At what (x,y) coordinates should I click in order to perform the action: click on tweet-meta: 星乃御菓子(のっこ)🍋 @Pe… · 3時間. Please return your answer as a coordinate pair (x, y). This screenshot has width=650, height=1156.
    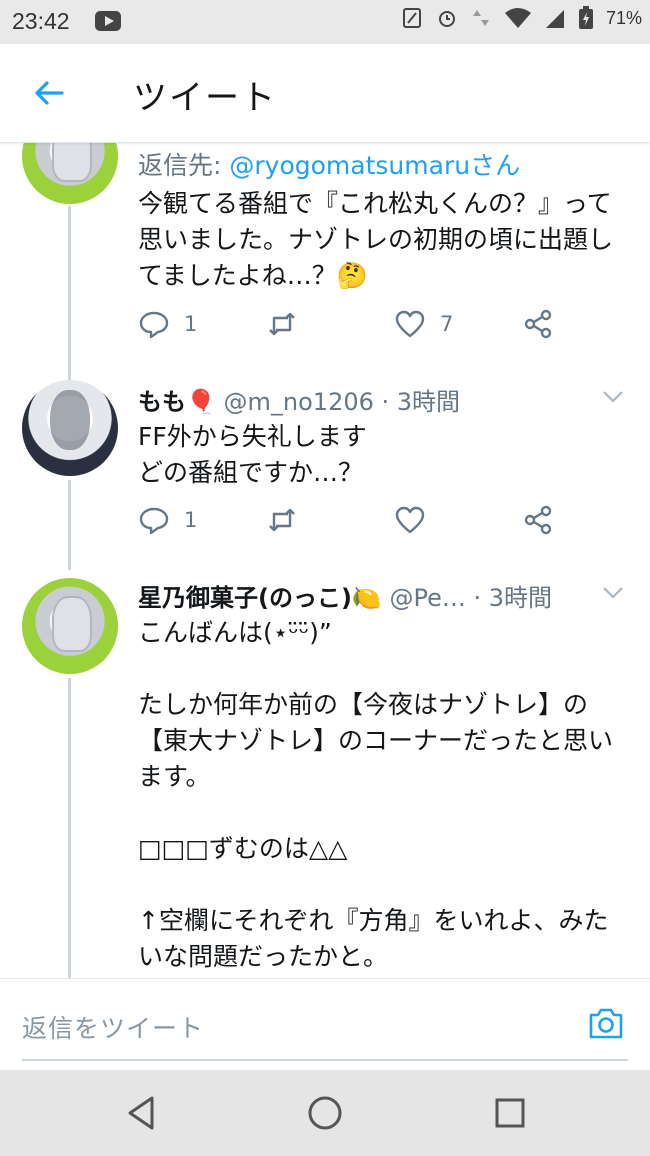
    Looking at the image, I should click on (385, 595).